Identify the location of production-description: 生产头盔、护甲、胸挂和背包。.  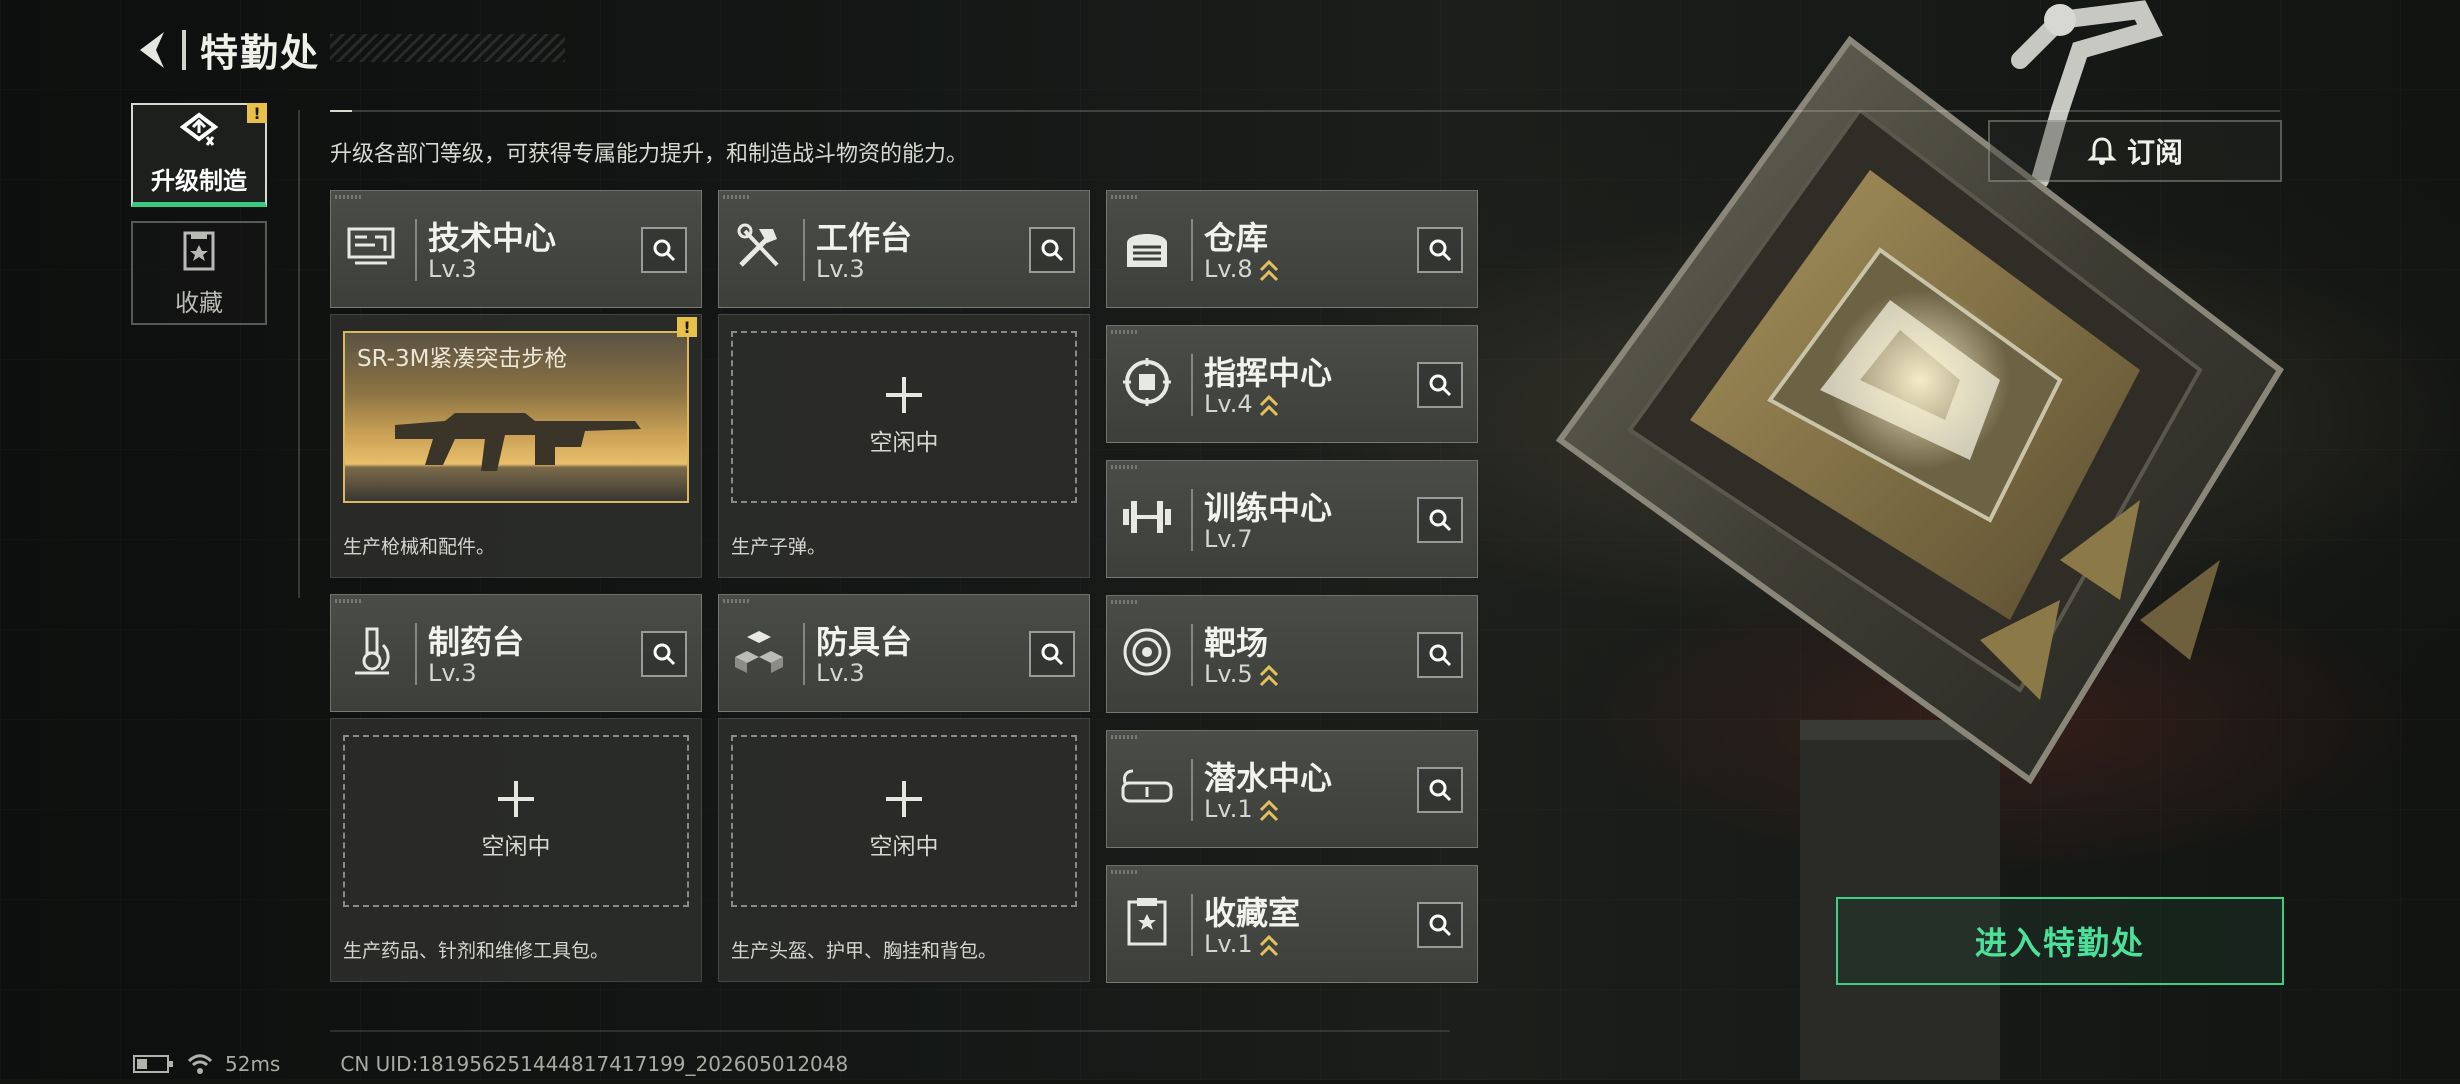
(864, 951).